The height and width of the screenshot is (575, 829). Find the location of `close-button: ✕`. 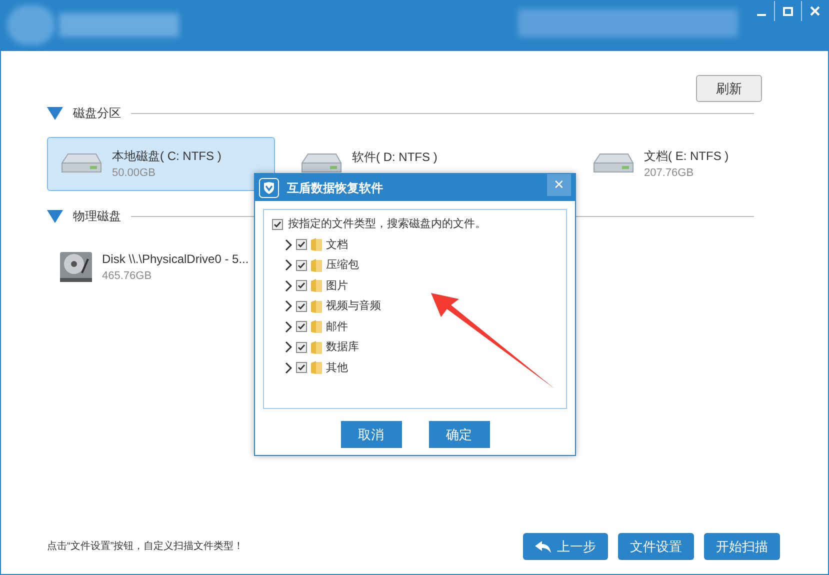

close-button: ✕ is located at coordinates (559, 185).